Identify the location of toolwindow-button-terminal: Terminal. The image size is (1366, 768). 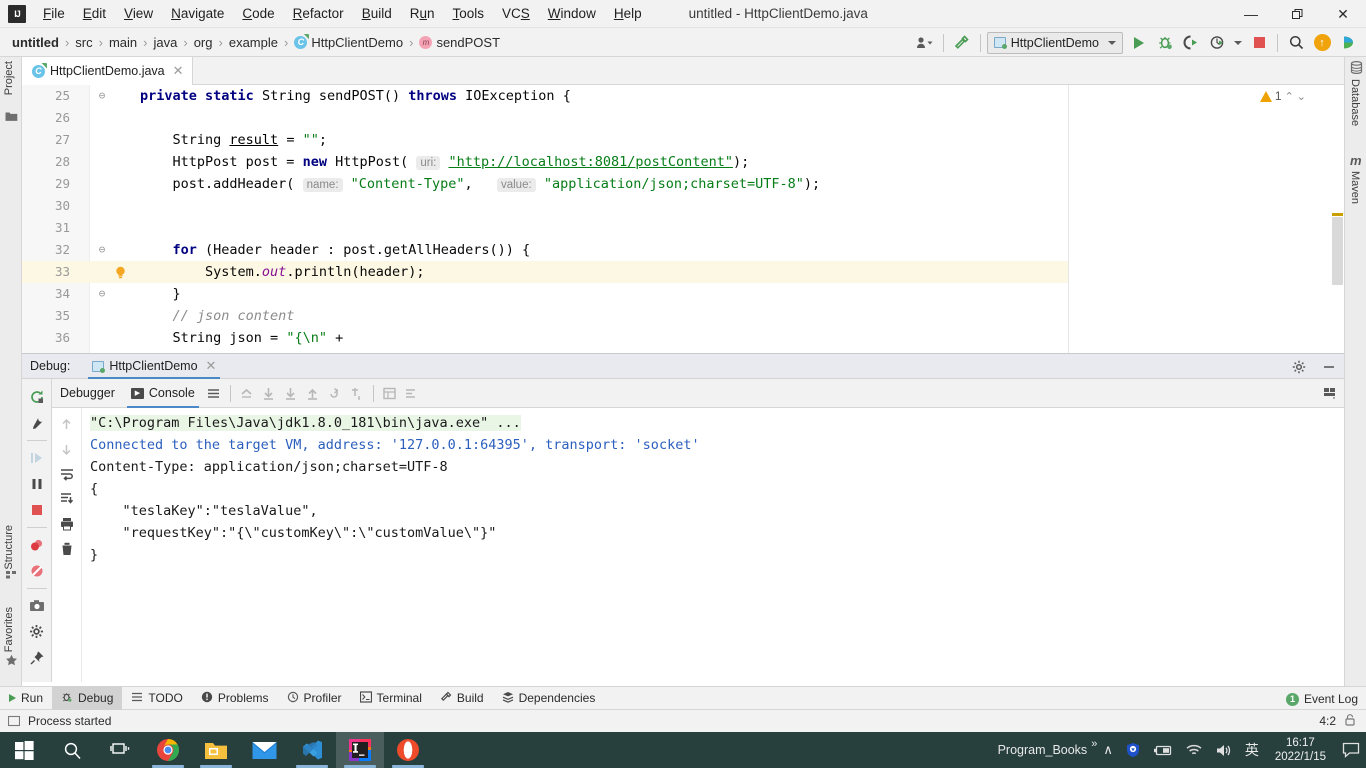
(391, 698).